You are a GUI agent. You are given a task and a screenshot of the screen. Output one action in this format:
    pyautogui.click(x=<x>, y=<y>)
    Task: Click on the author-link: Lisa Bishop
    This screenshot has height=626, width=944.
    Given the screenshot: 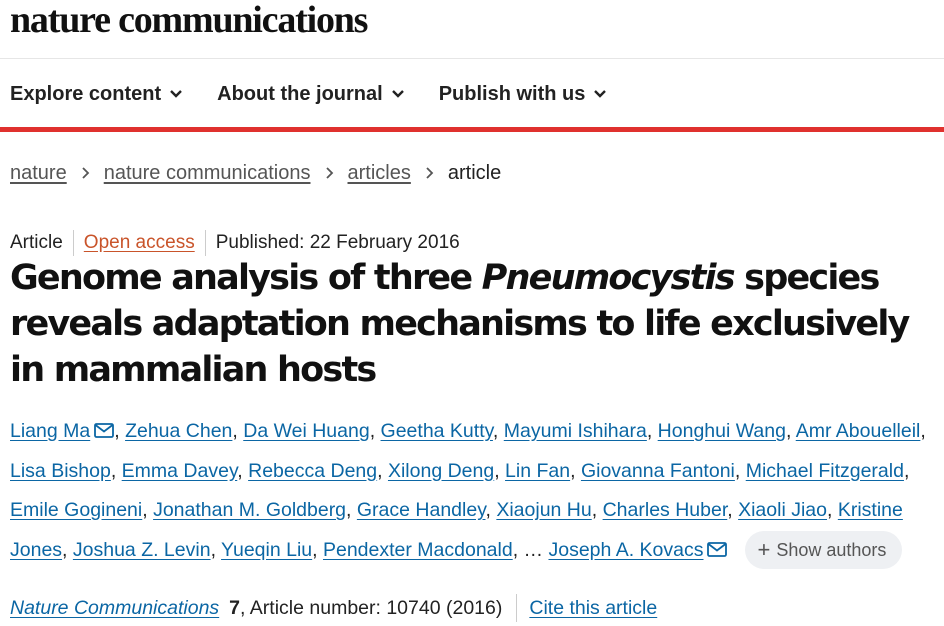 What is the action you would take?
    pyautogui.click(x=60, y=471)
    